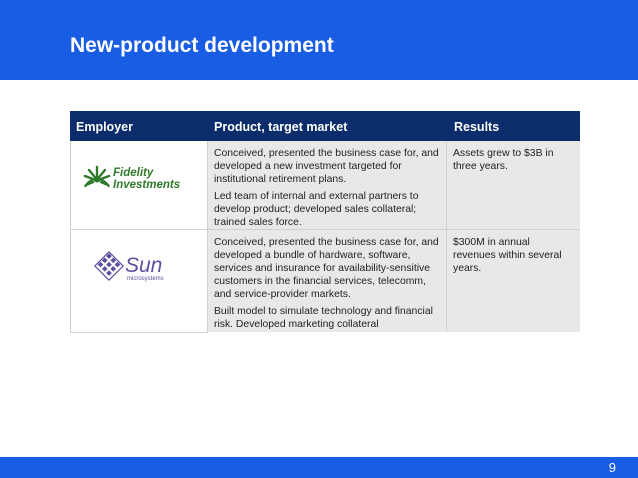 The width and height of the screenshot is (638, 478). I want to click on sun-logo-word: Sun, so click(143, 265).